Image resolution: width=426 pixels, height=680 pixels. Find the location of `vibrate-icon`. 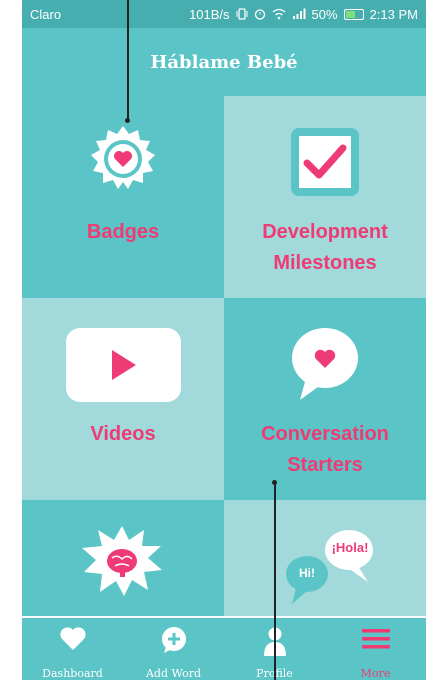

vibrate-icon is located at coordinates (242, 14).